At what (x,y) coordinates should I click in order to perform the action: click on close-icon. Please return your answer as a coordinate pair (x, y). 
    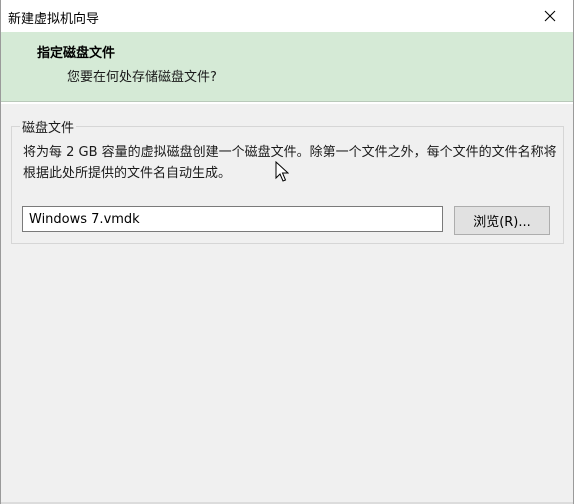
    Looking at the image, I should click on (550, 16).